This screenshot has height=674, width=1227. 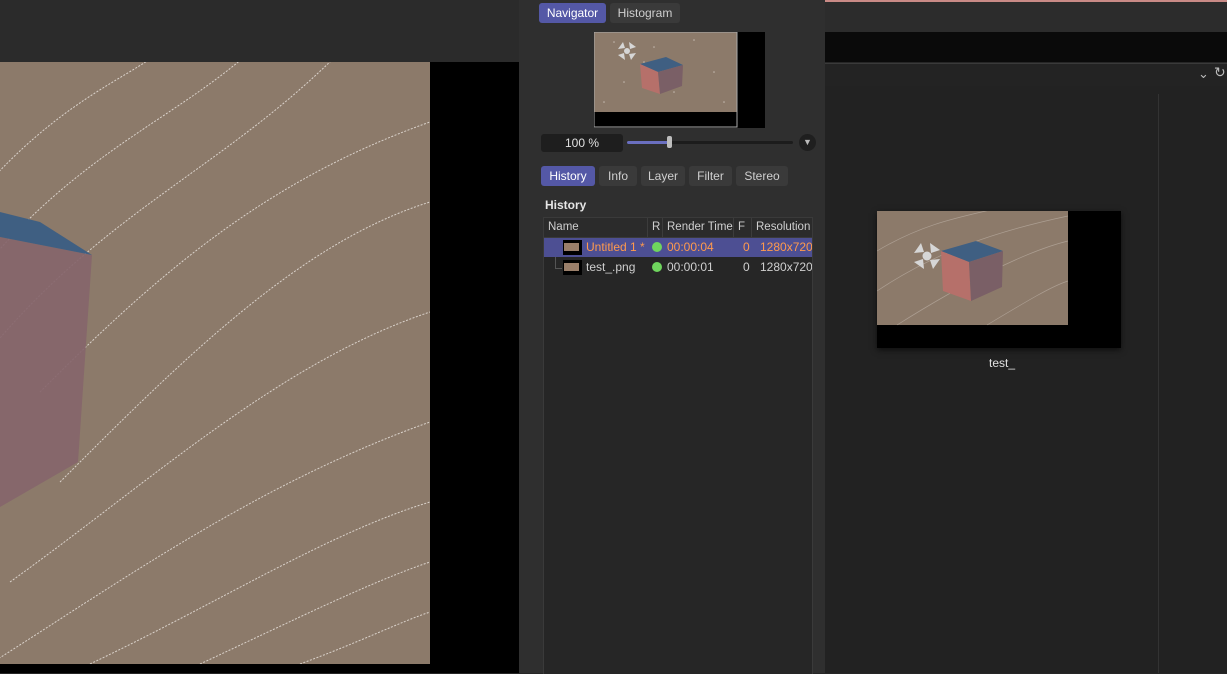 I want to click on thumbnail-preview, so click(x=972, y=265).